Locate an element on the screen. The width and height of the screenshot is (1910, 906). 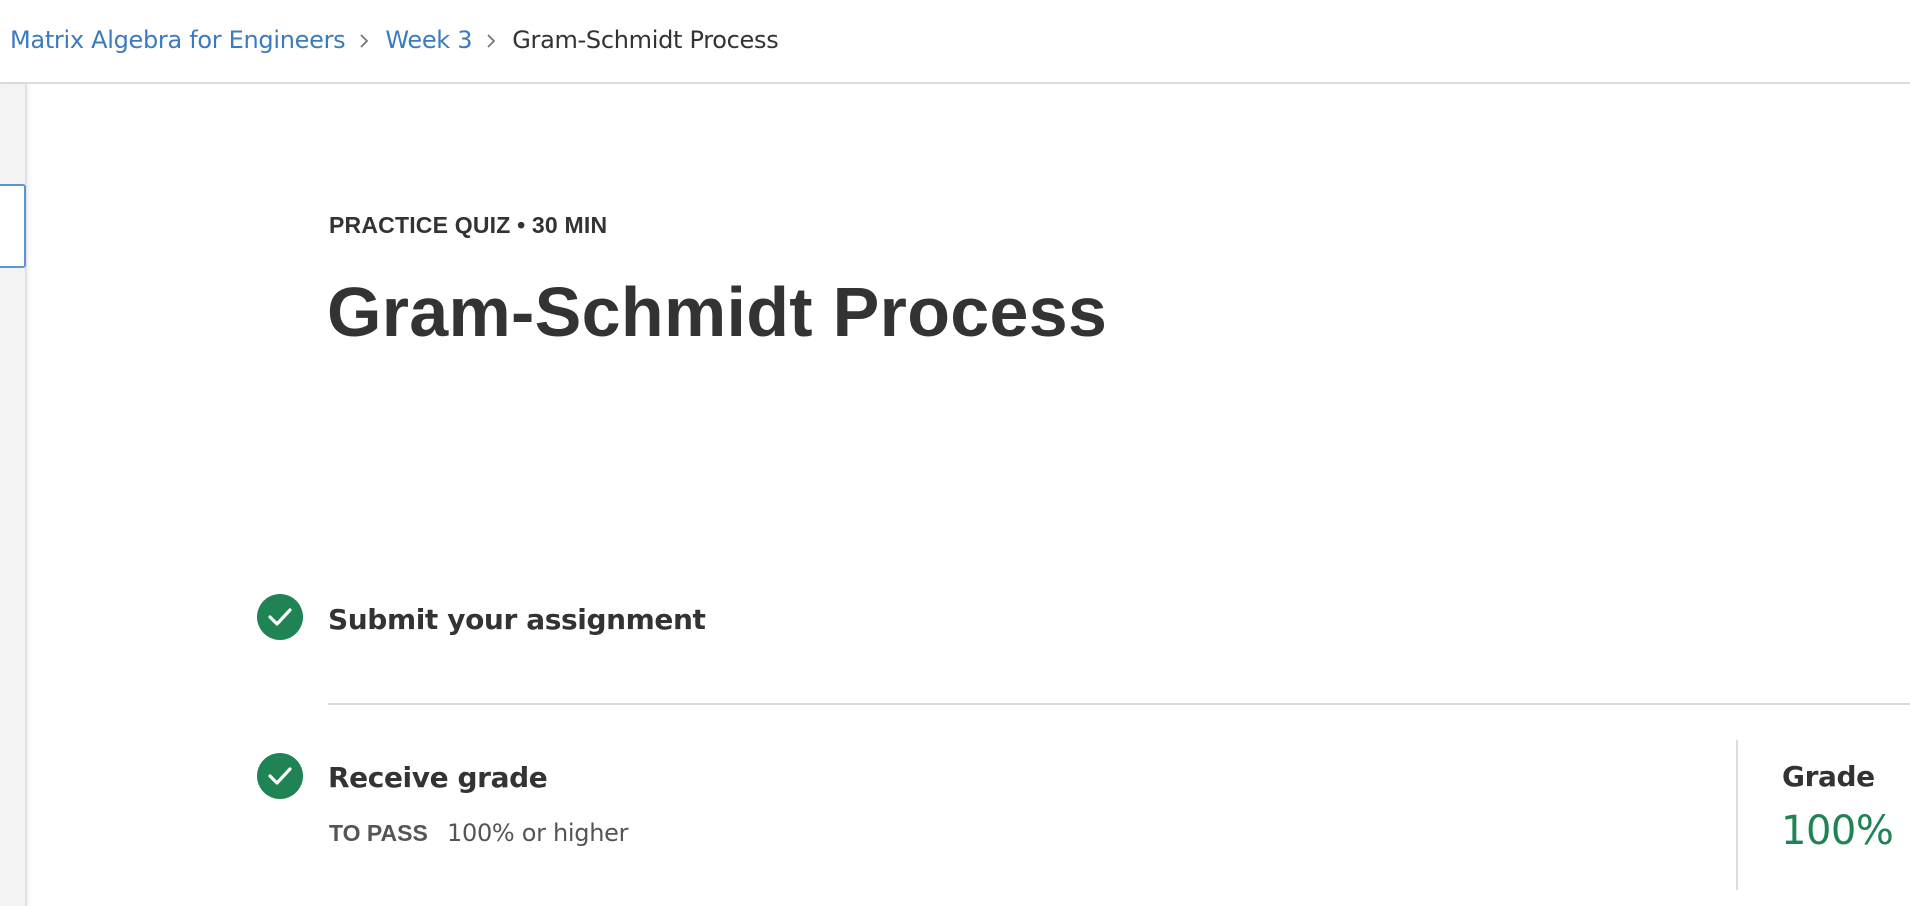
grade-label: Grade is located at coordinates (1828, 776).